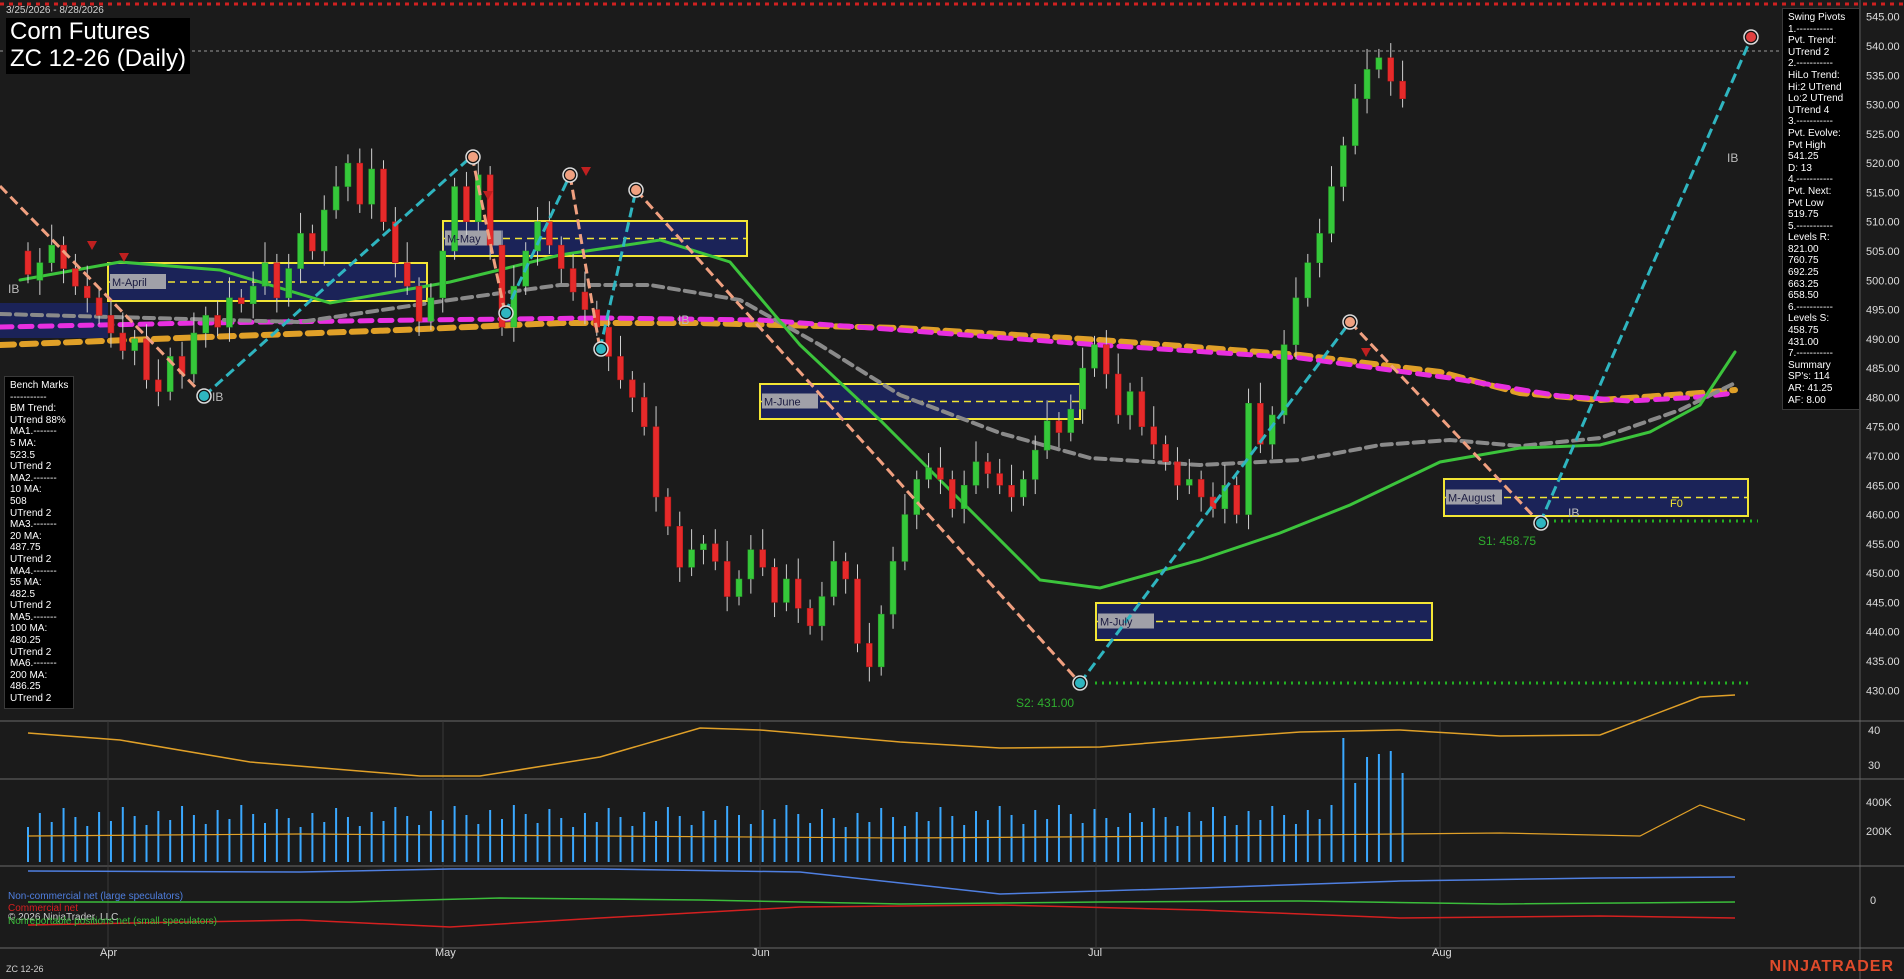  Describe the element at coordinates (1883, 603) in the screenshot. I see `price-axis-label: 445.00` at that location.